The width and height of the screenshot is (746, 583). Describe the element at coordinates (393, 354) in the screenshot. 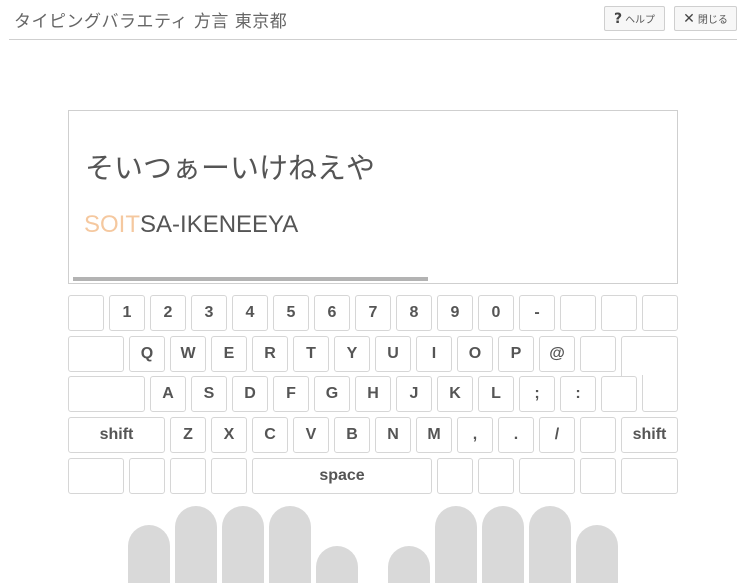

I see `key-U: U` at that location.